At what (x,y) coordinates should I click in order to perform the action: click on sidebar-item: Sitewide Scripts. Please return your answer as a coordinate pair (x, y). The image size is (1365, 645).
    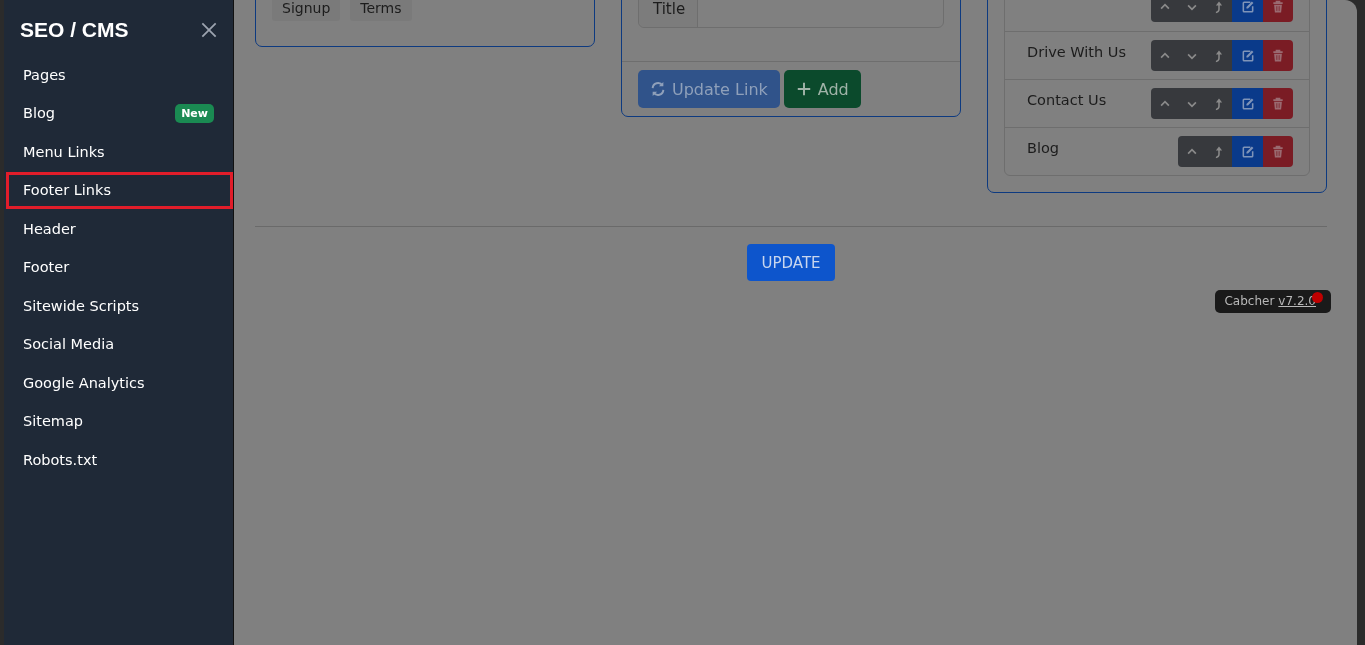
    Looking at the image, I should click on (119, 305).